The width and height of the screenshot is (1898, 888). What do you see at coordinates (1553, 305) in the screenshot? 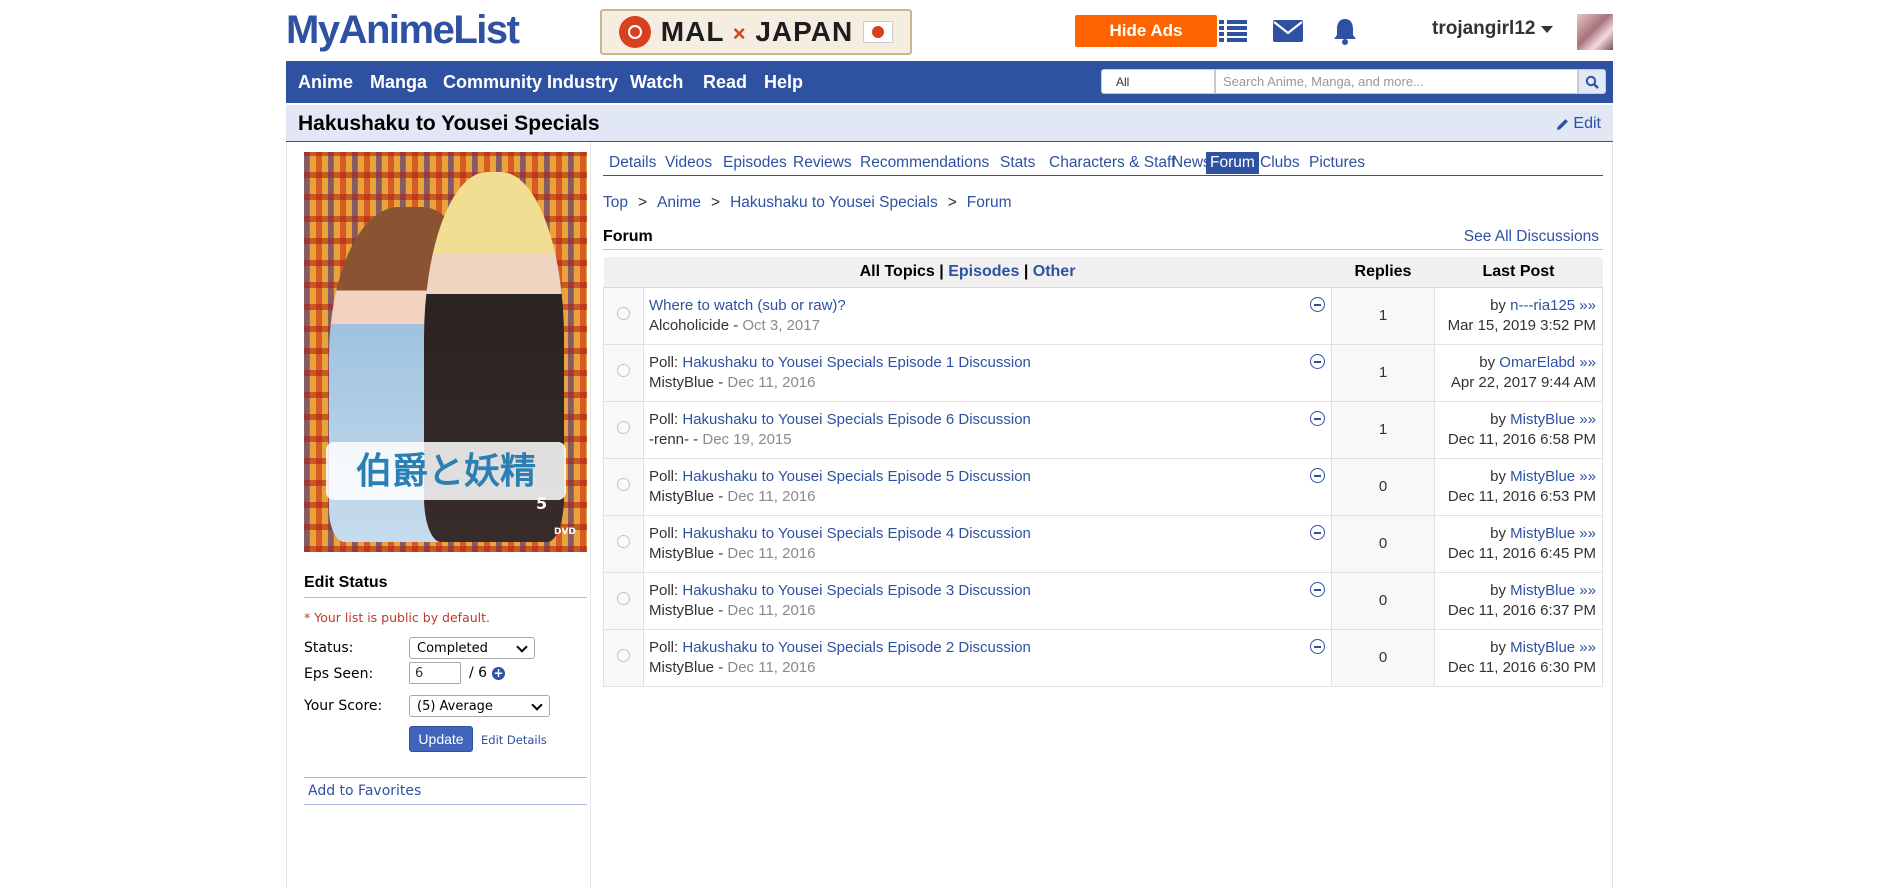
I see `last-post-user: n---ria125 »»` at bounding box center [1553, 305].